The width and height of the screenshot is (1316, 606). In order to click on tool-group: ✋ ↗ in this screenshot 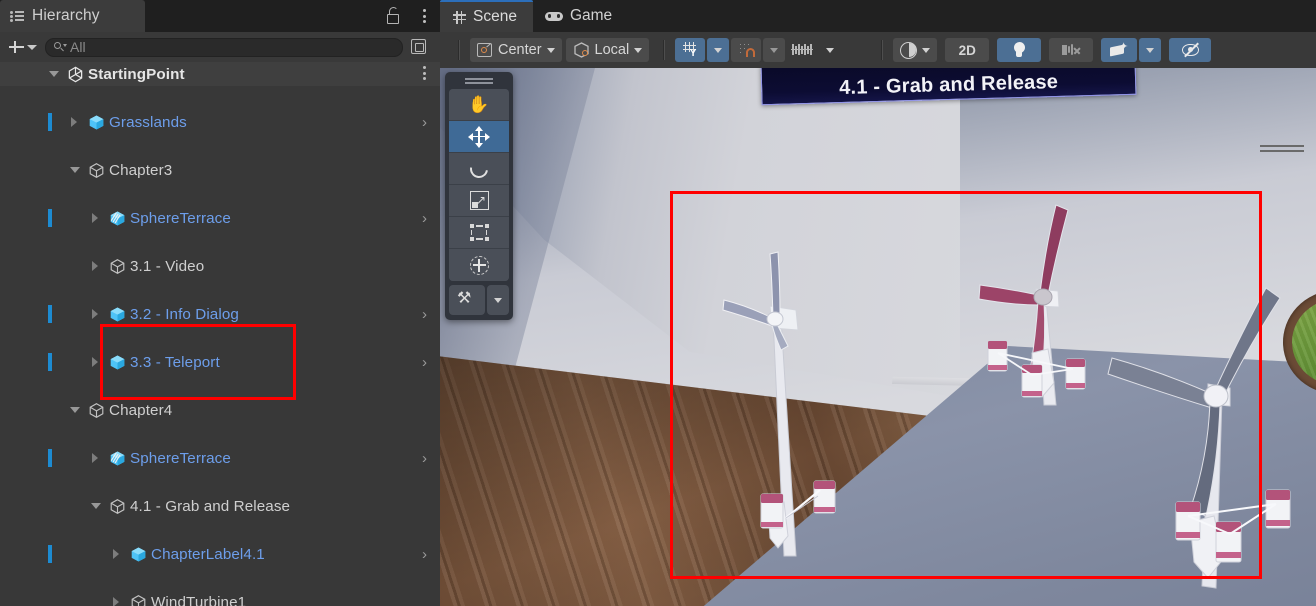, I will do `click(479, 185)`.